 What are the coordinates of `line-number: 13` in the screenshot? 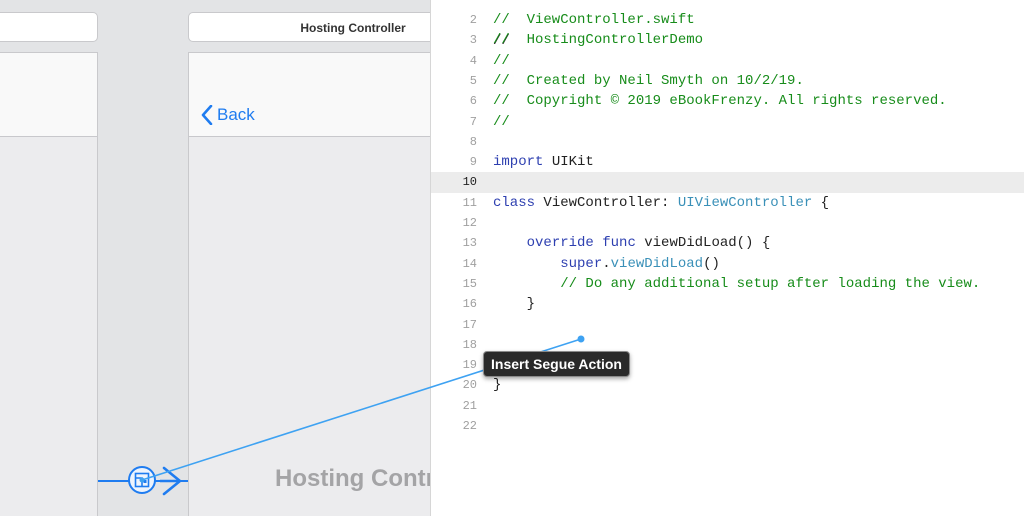 It's located at (469, 243).